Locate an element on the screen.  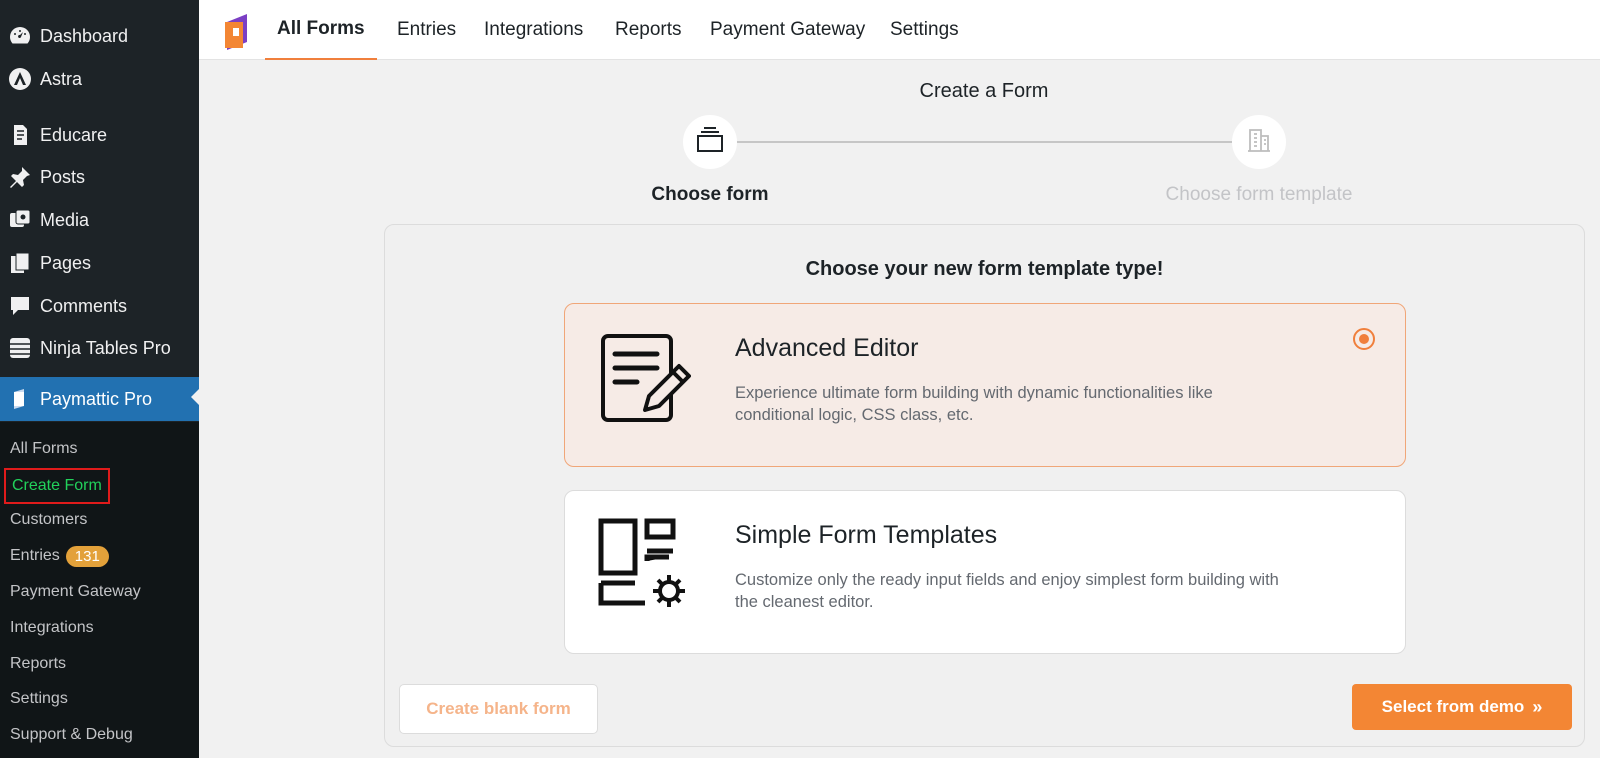
step-label-choose-form: Choose form is located at coordinates (710, 194).